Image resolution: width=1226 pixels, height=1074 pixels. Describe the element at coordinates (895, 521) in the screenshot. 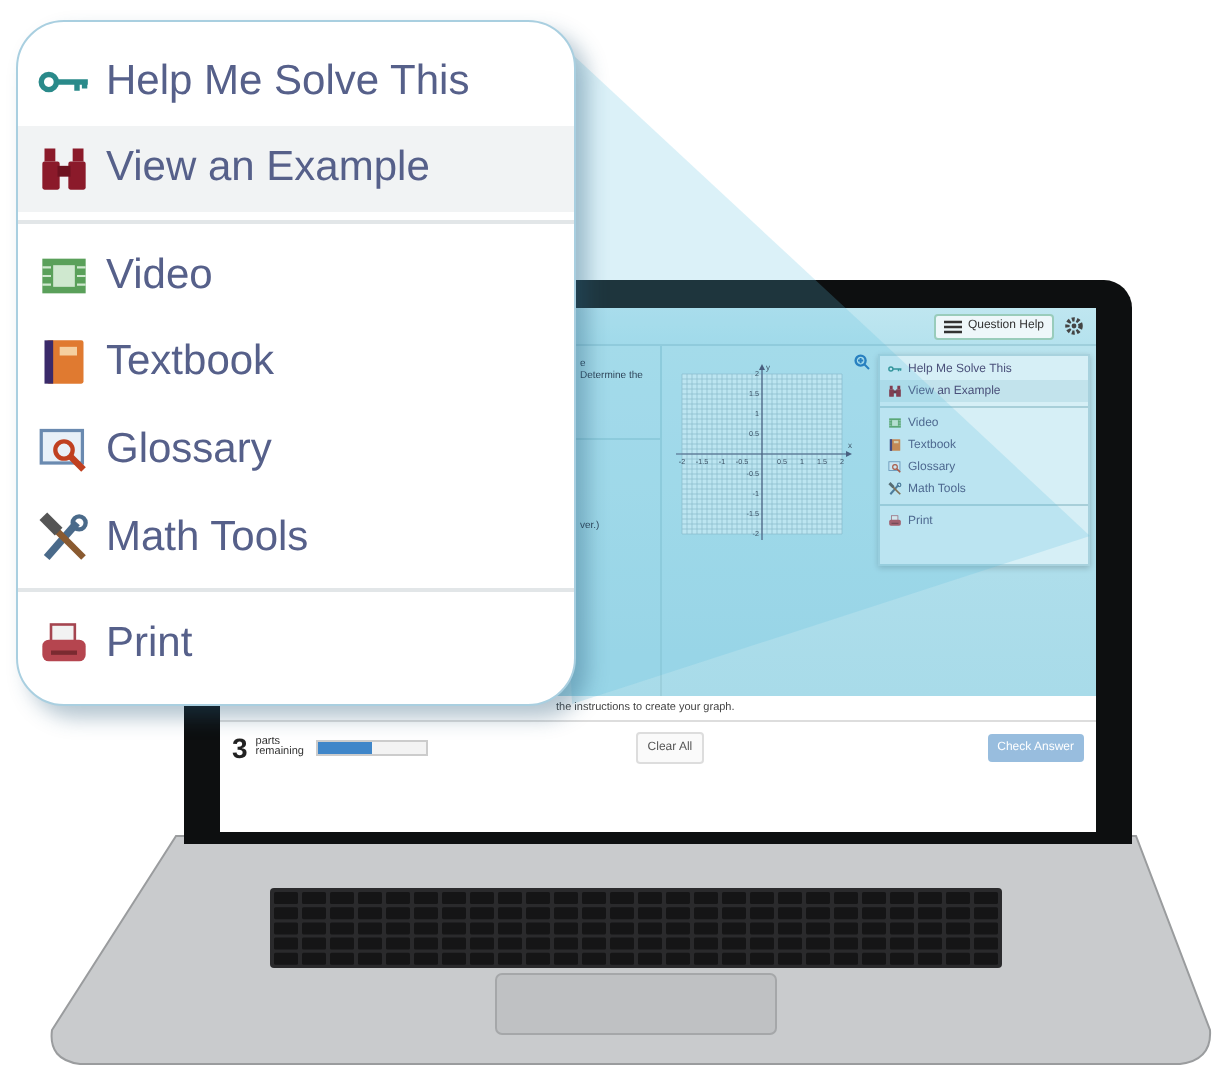

I see `printer-icon` at that location.